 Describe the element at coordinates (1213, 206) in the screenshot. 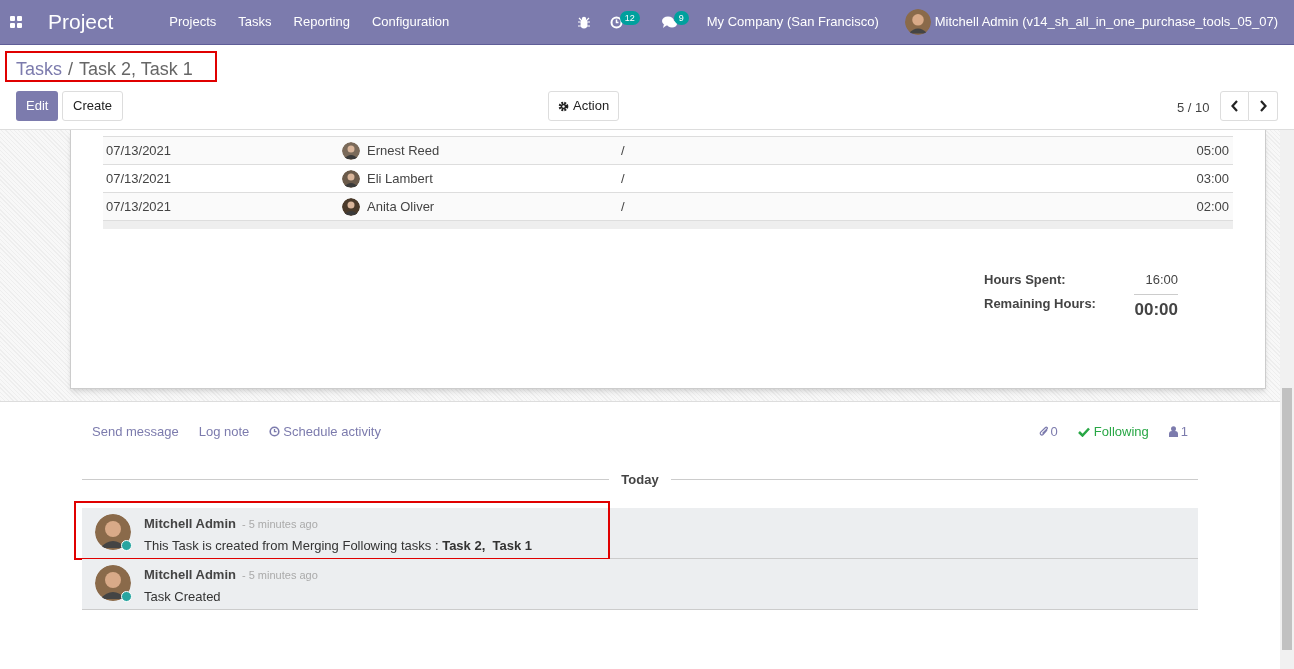

I see `duration-cell-text: 02:00` at that location.